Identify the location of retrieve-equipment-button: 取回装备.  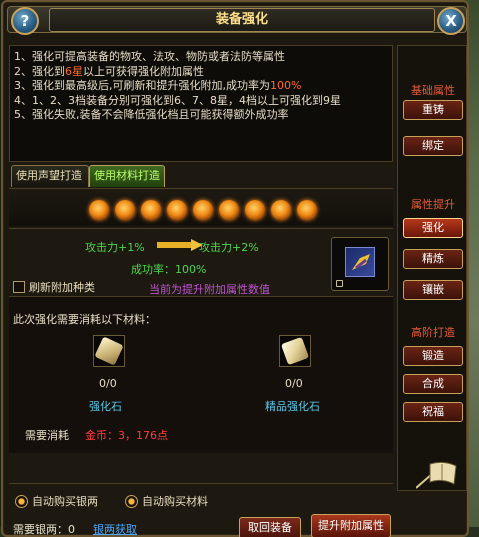
(270, 527).